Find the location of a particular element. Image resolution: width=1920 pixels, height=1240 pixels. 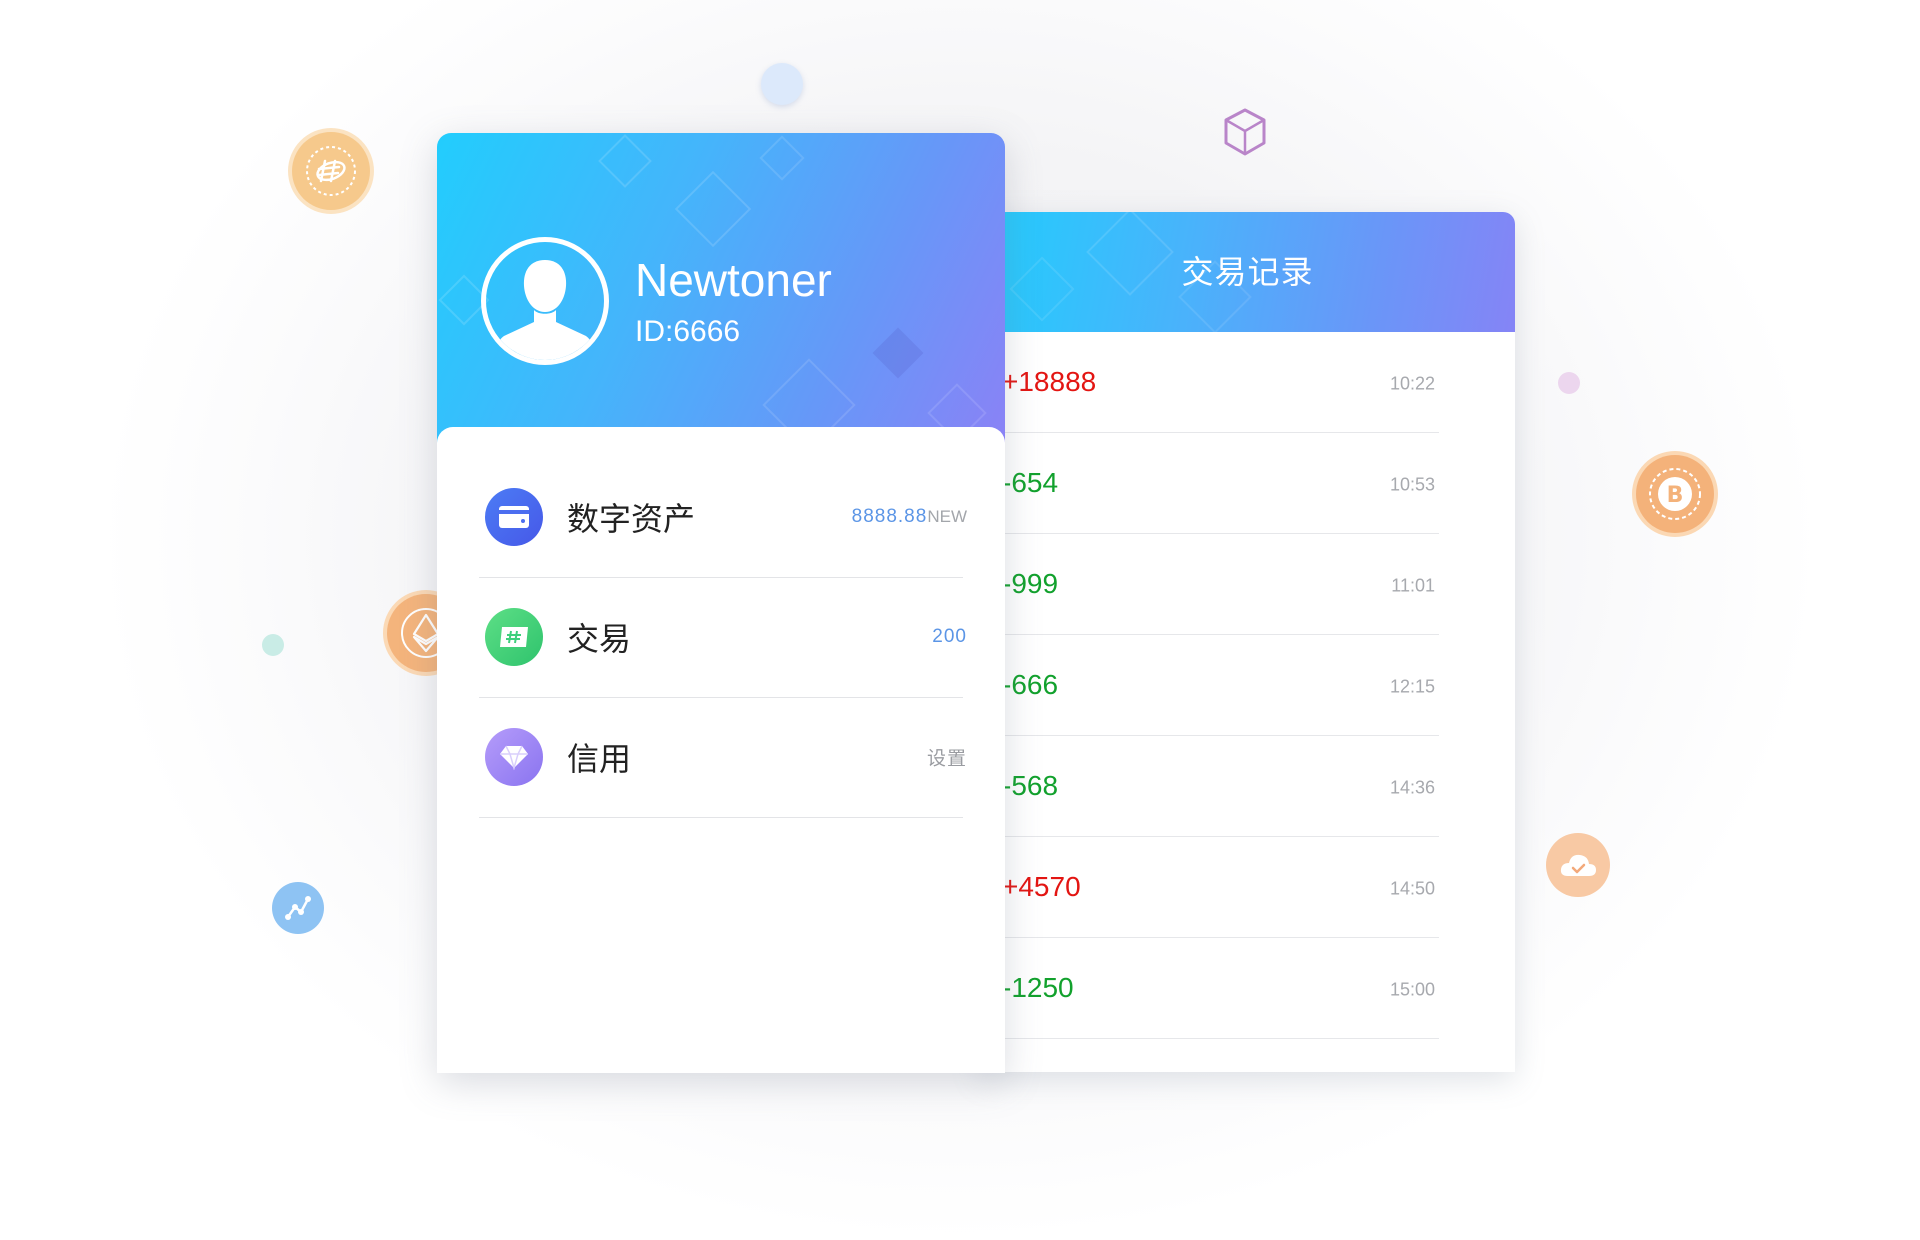

network-graph-icon is located at coordinates (298, 908).